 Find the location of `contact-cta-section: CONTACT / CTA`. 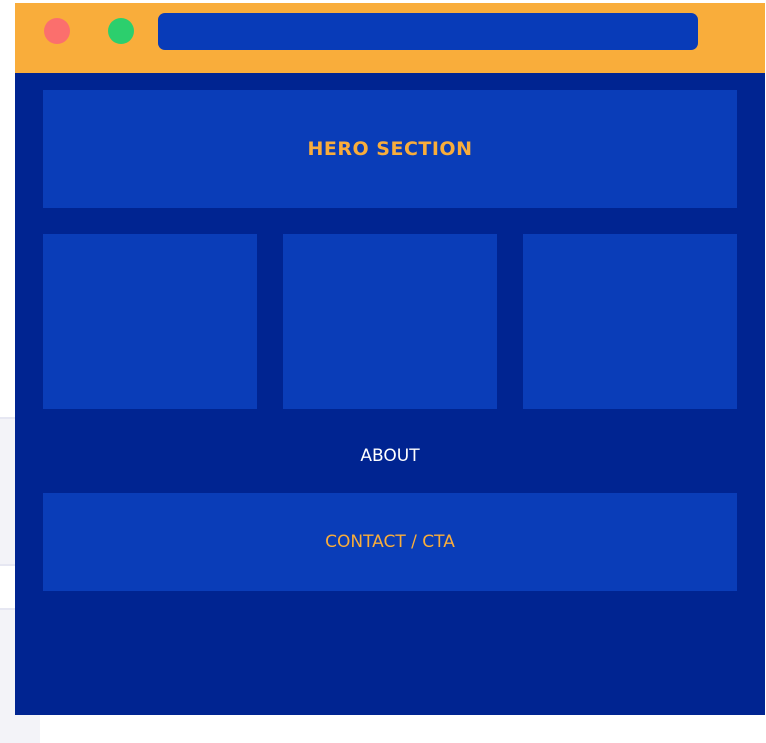

contact-cta-section: CONTACT / CTA is located at coordinates (390, 542).